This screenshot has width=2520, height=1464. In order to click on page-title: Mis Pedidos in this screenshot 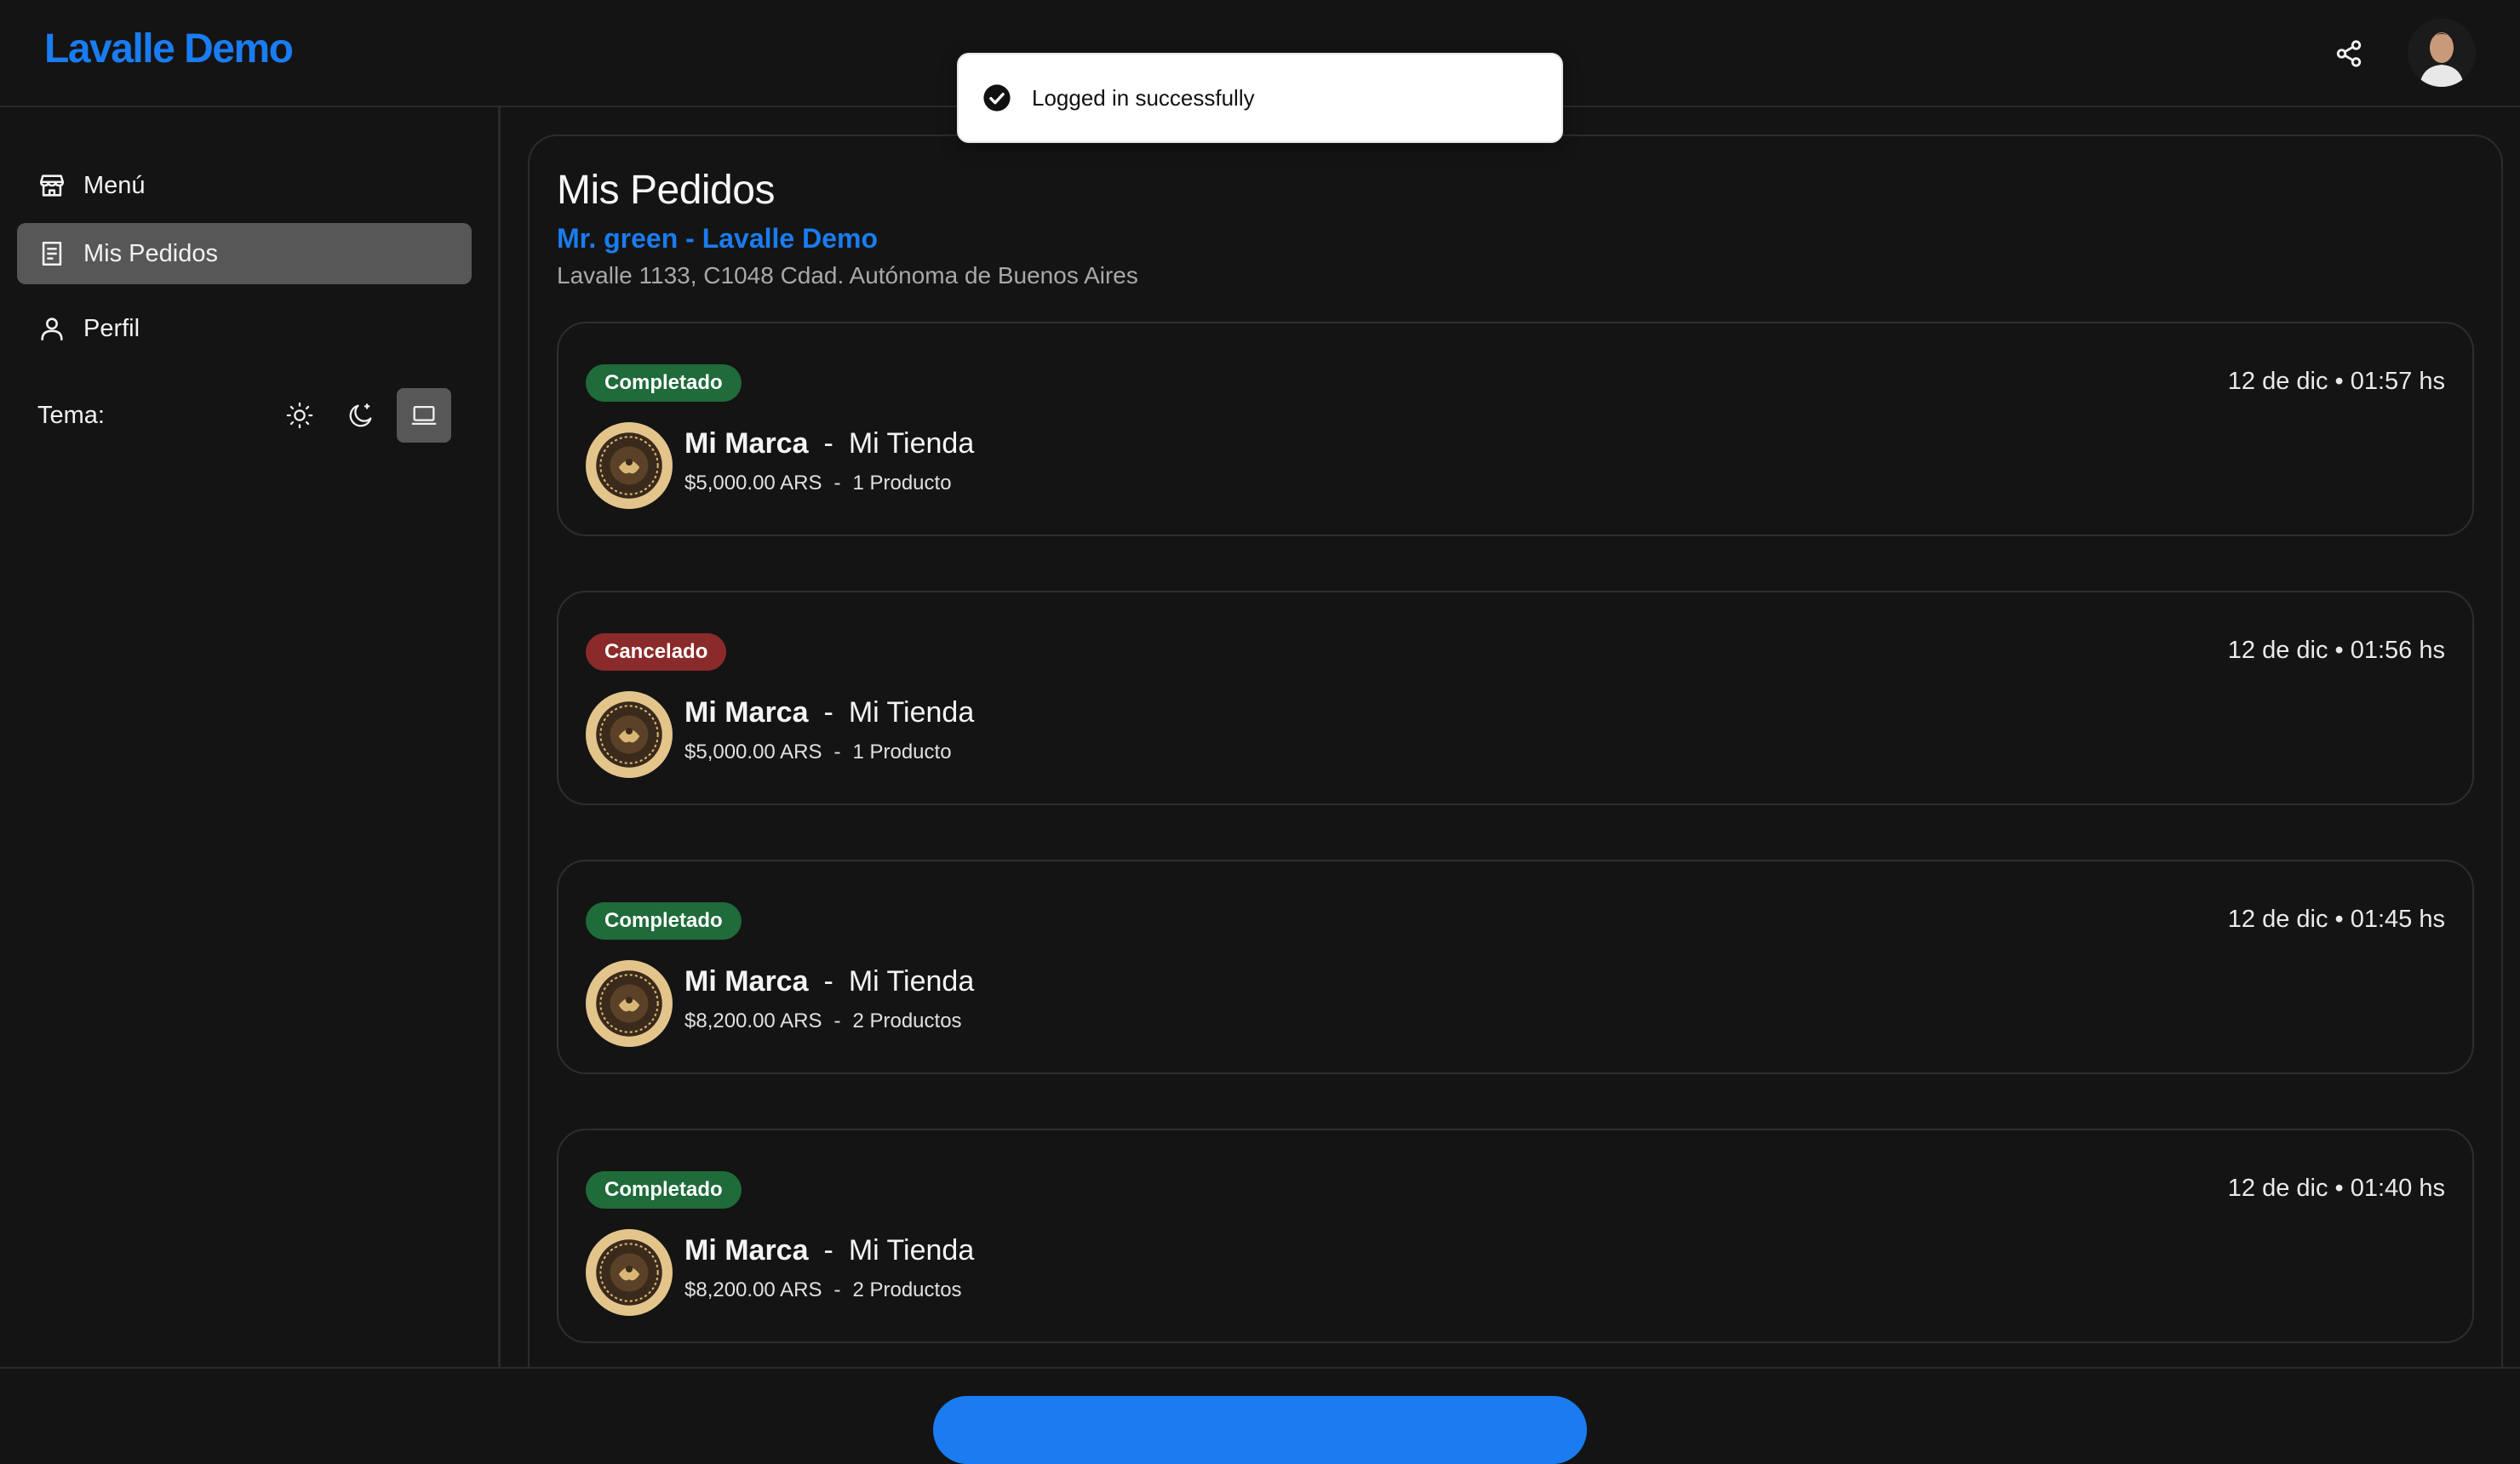, I will do `click(666, 190)`.